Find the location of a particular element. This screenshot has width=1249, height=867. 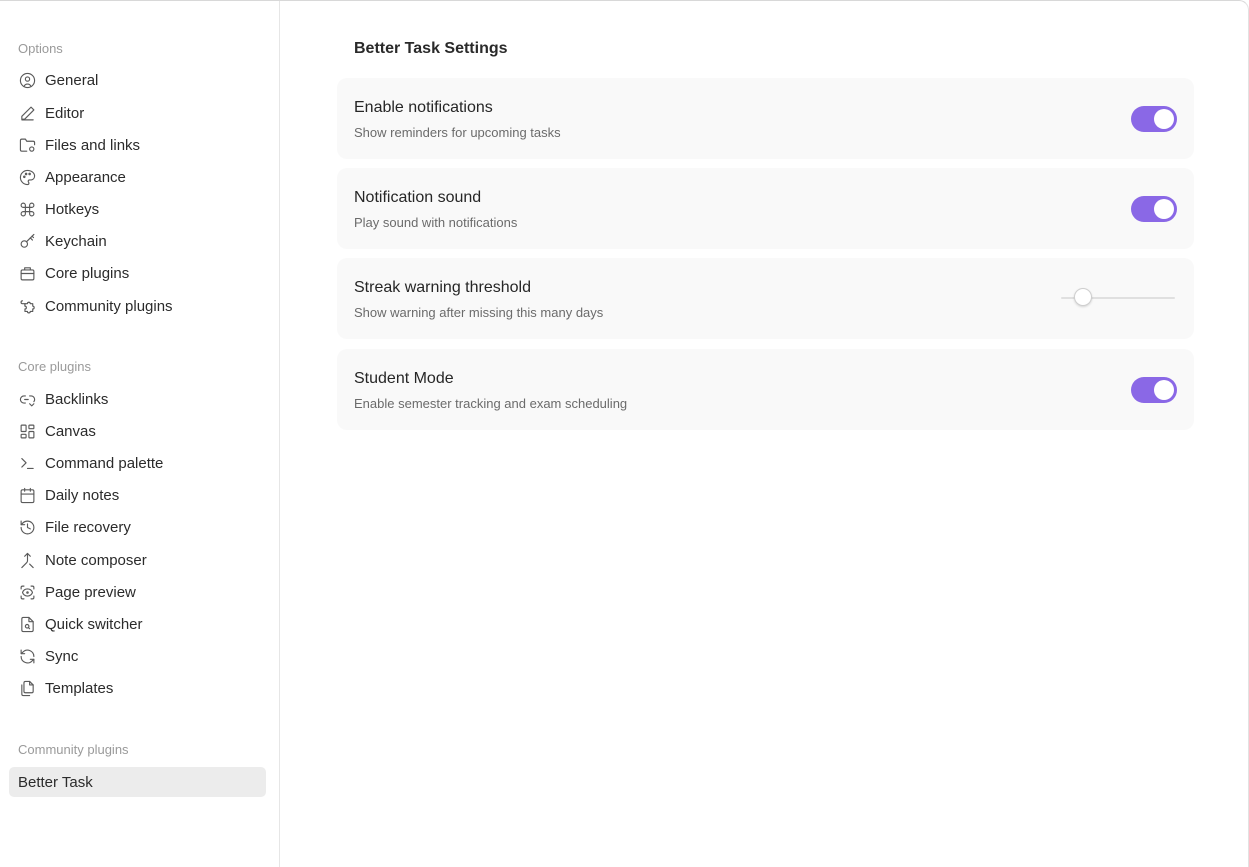

command-icon is located at coordinates (27, 209).